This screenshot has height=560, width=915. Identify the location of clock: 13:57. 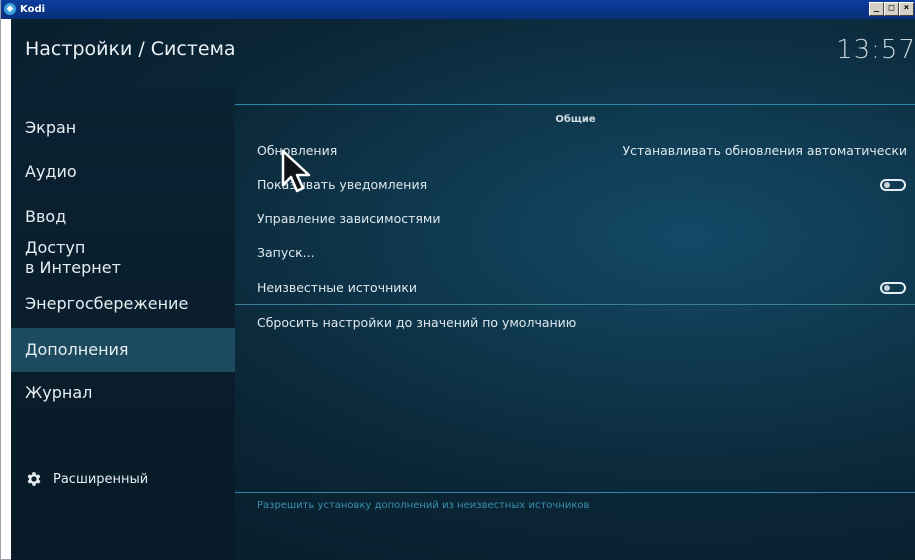
(875, 50).